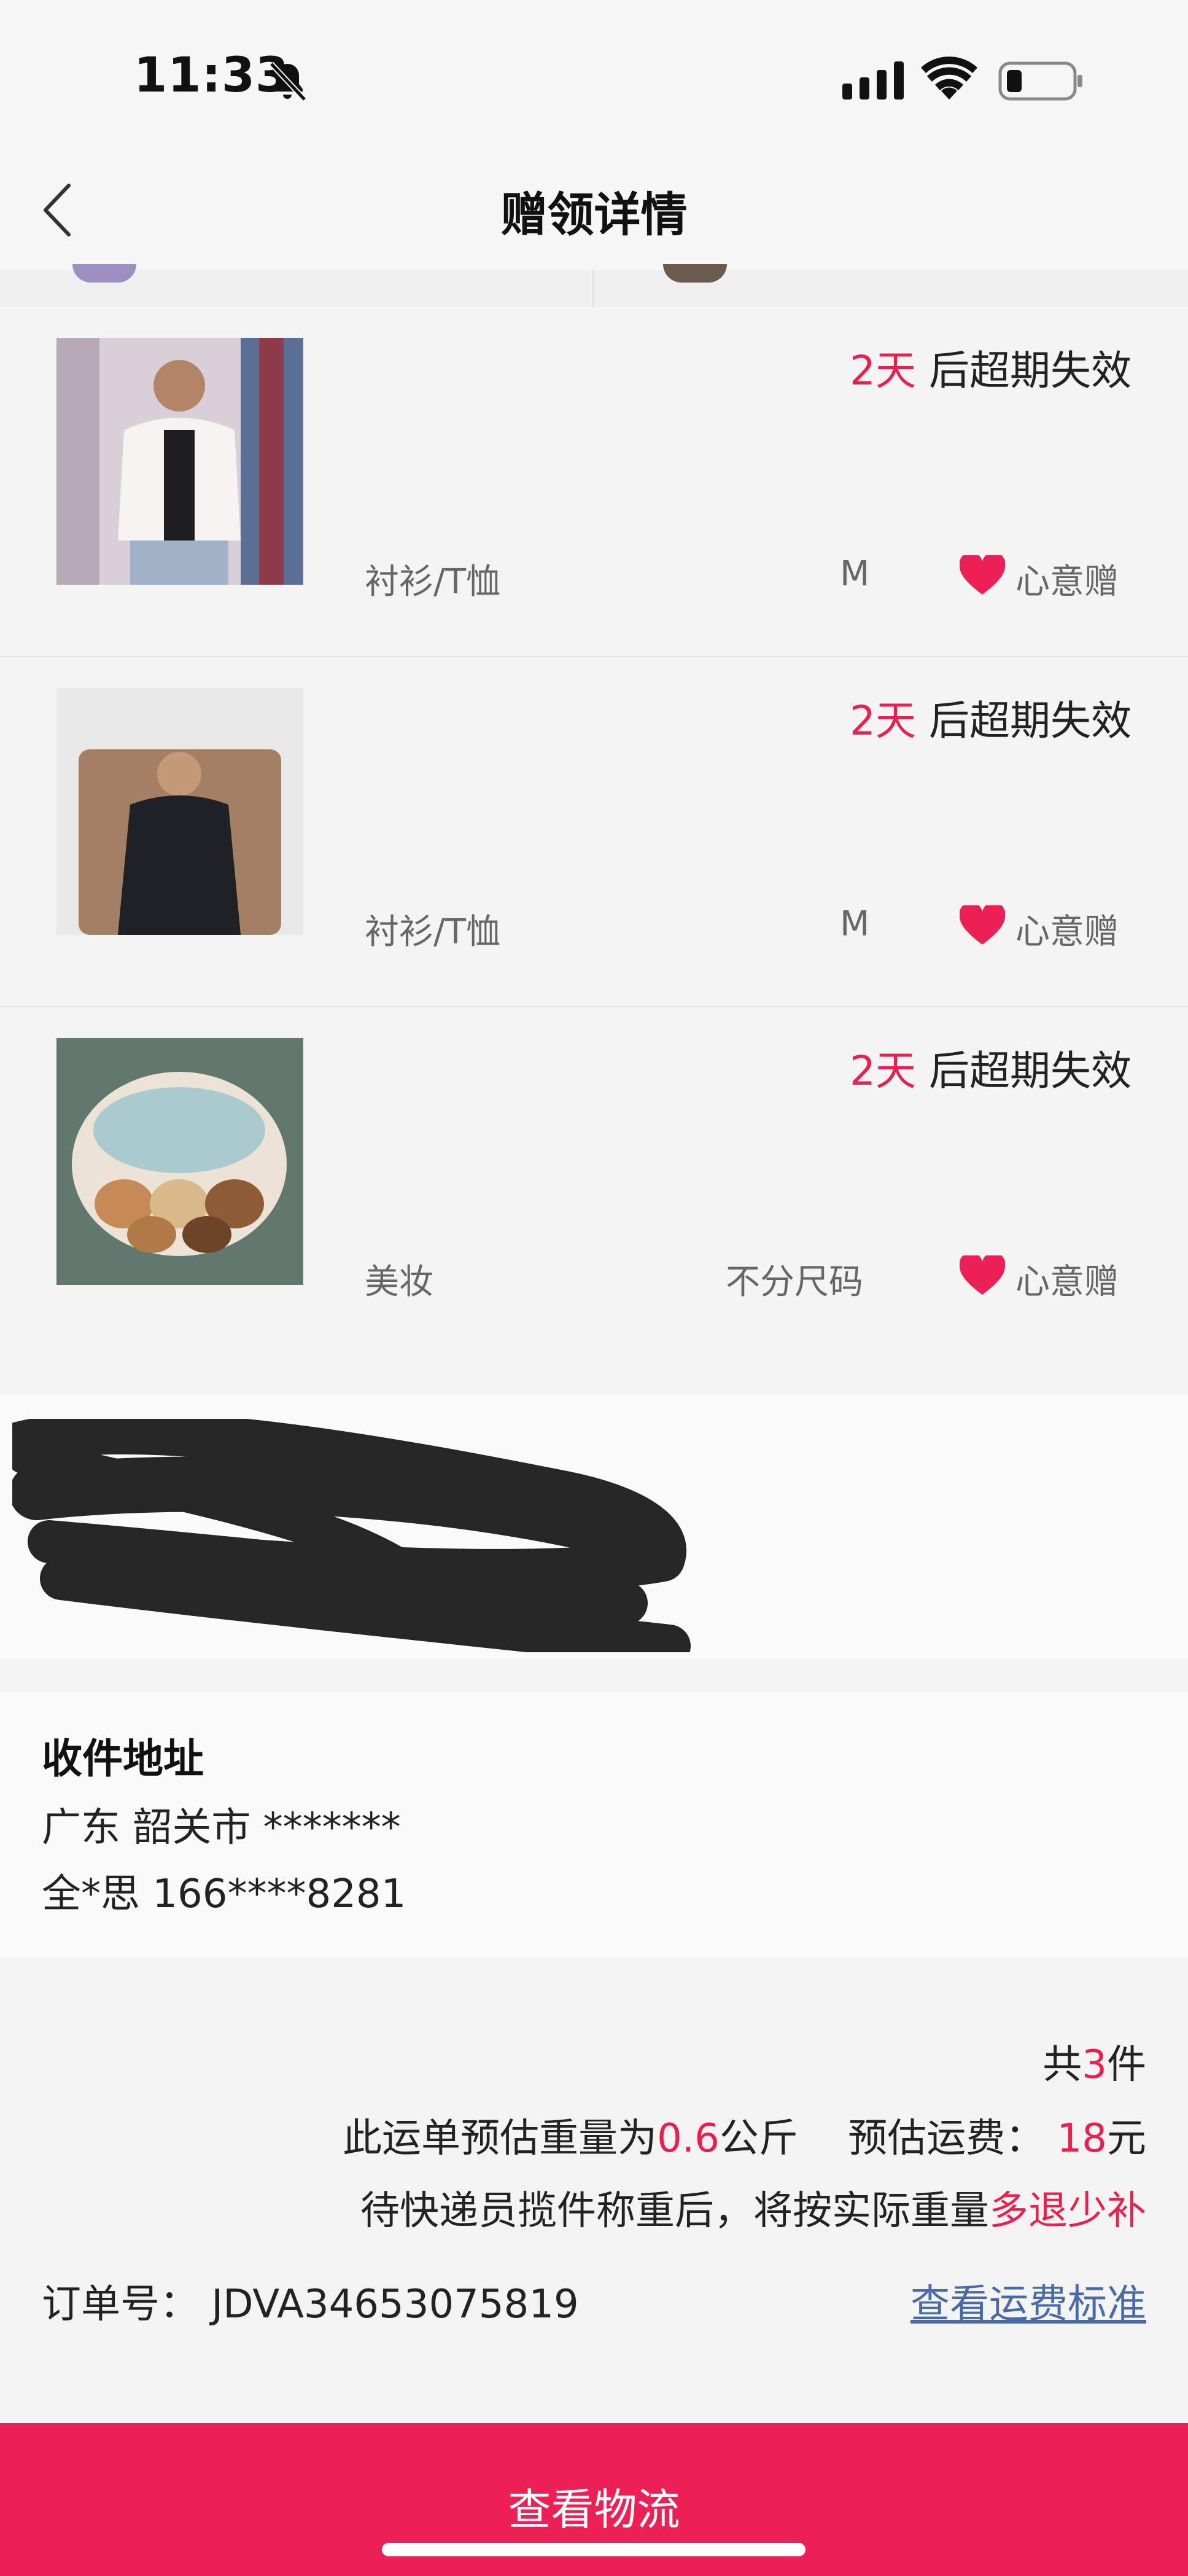 The width and height of the screenshot is (1188, 2576). I want to click on order-number: 订单号： JDVA34653075819, so click(311, 2304).